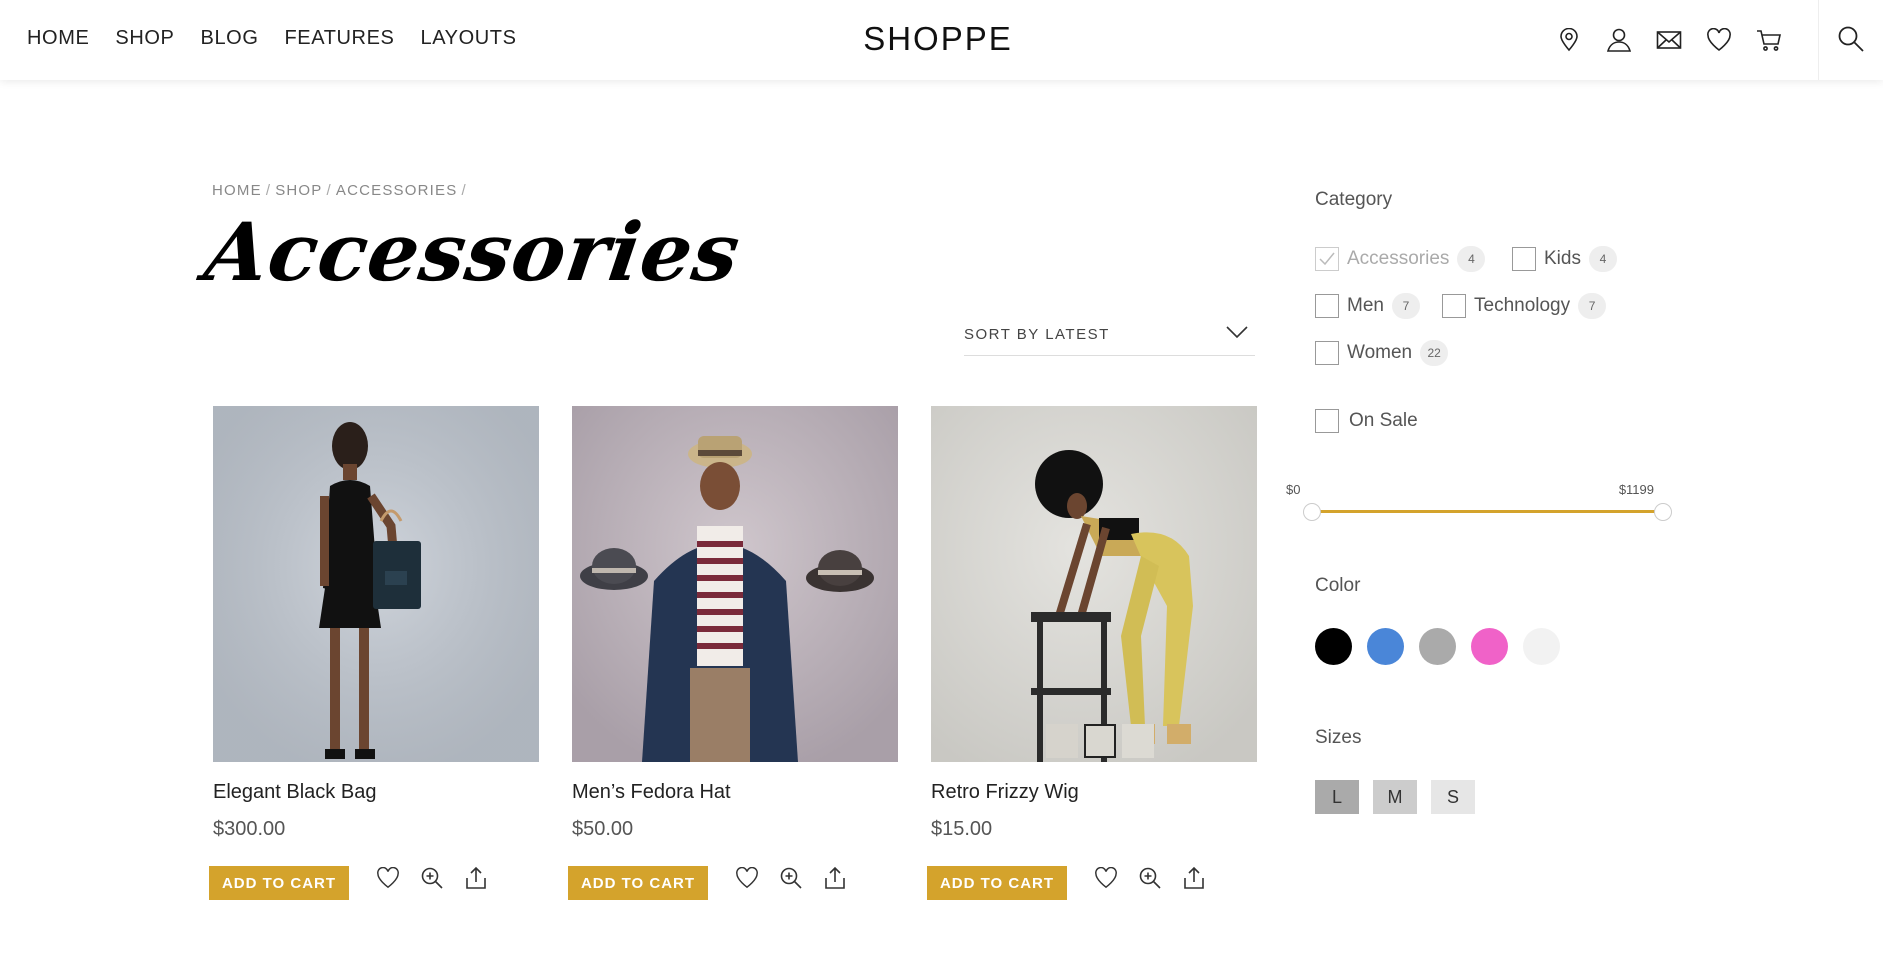  Describe the element at coordinates (962, 829) in the screenshot. I see `product-price: $15.00` at that location.